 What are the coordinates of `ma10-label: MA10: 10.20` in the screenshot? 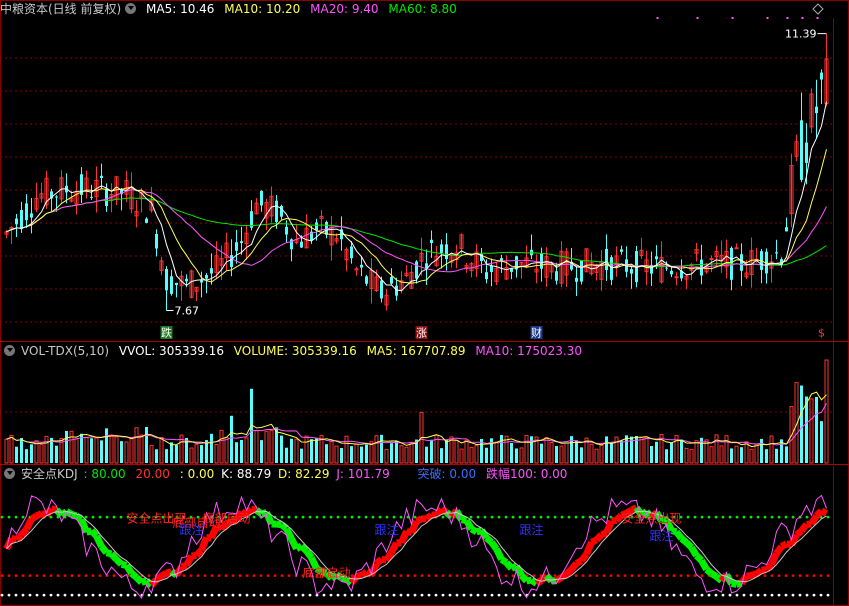 It's located at (262, 9).